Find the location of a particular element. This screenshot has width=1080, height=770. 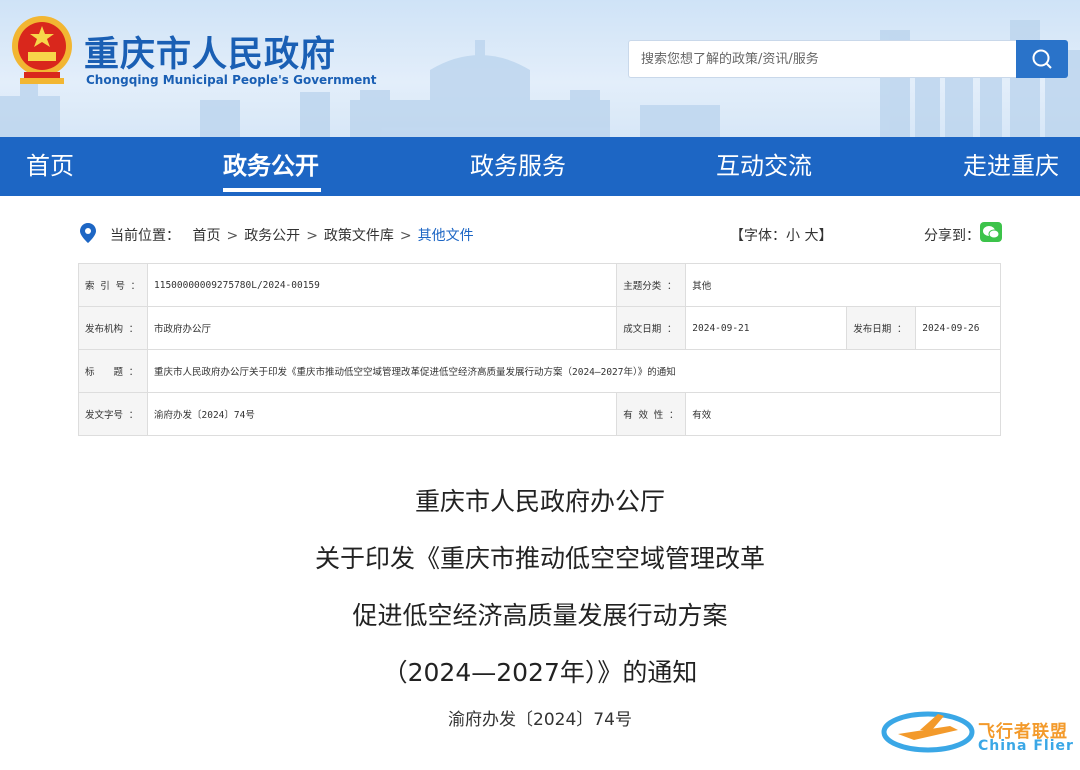

main-nav: 首页 政务公开 政务服务 互动交流 走进重庆 is located at coordinates (540, 166).